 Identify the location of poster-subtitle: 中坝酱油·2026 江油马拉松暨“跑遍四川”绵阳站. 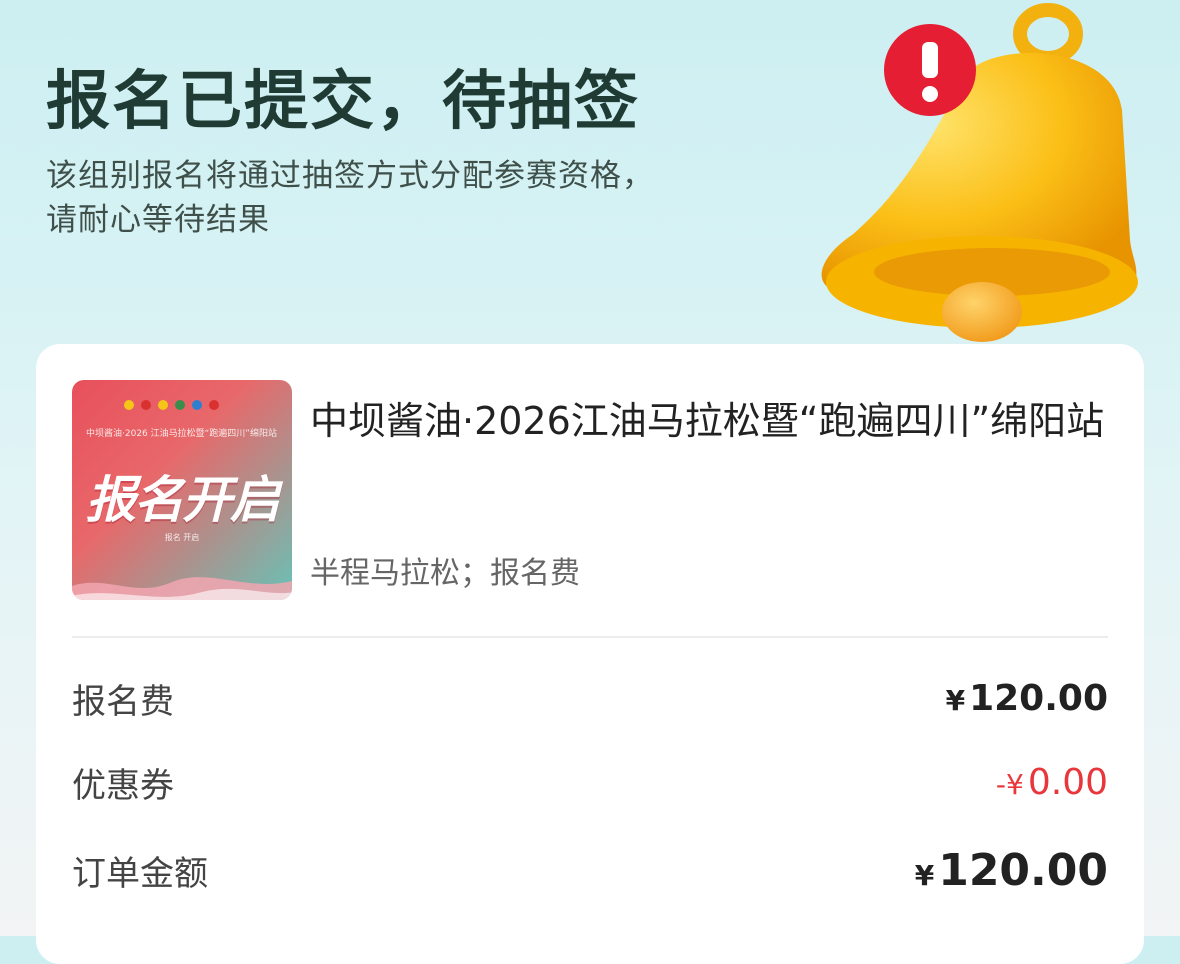
(181, 434).